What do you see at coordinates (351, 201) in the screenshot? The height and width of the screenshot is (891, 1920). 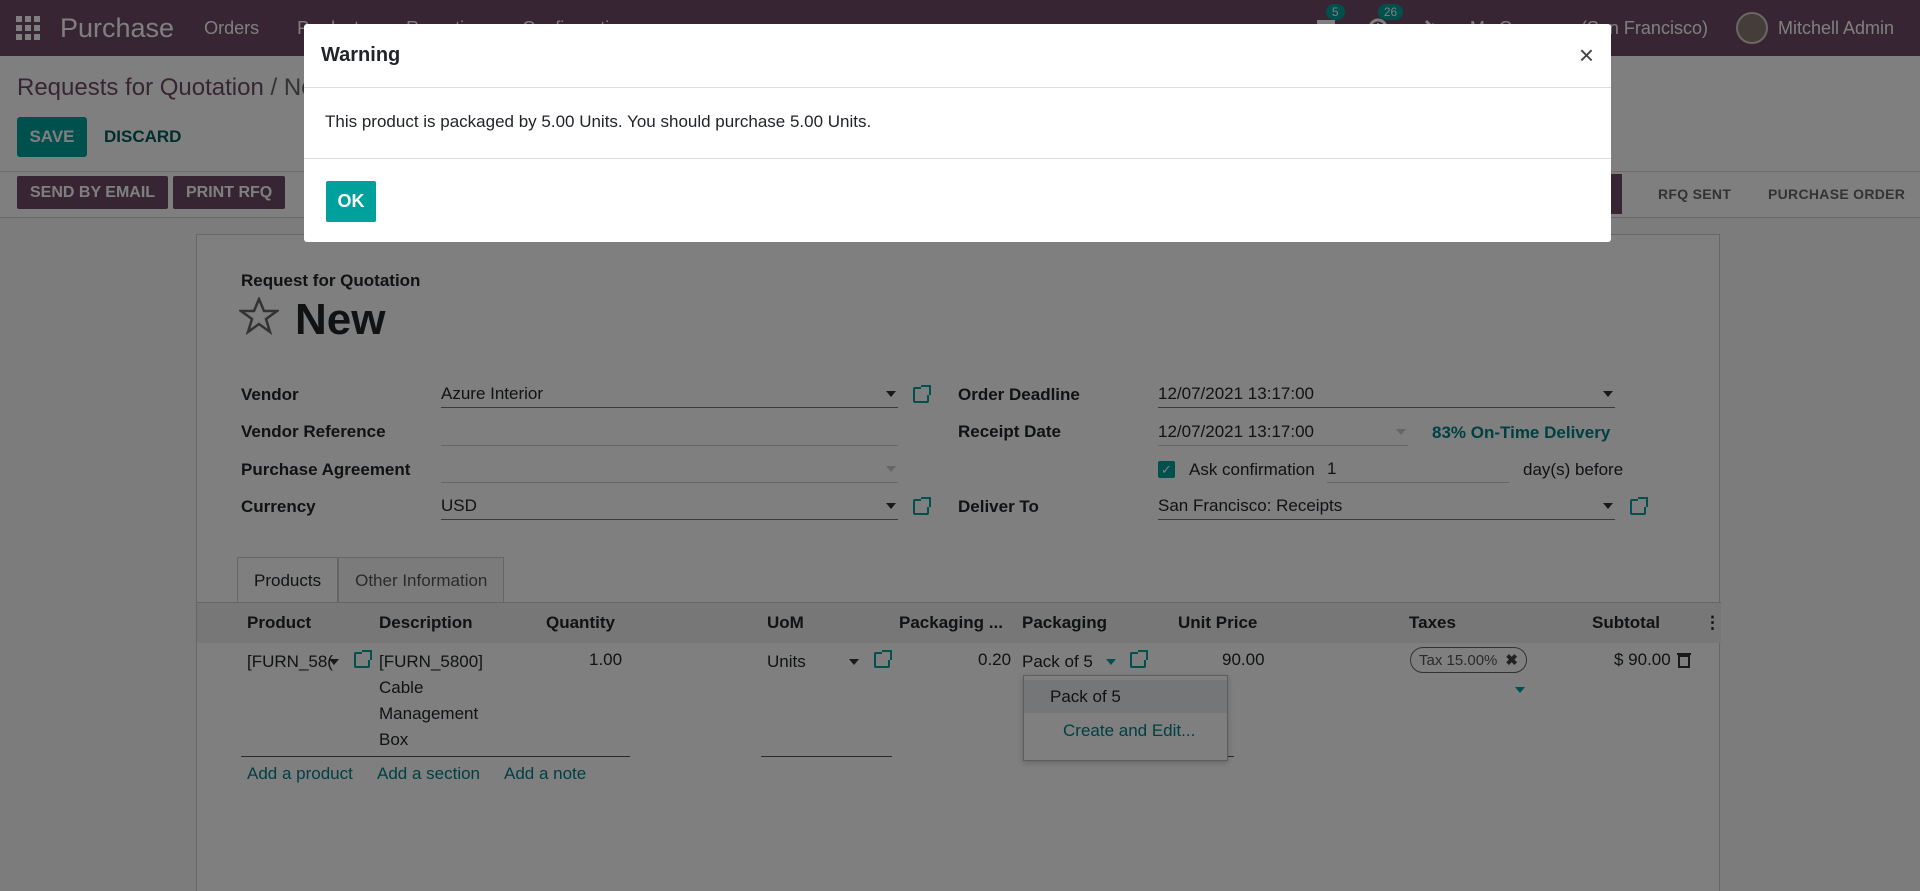 I see `ok-button: OK` at bounding box center [351, 201].